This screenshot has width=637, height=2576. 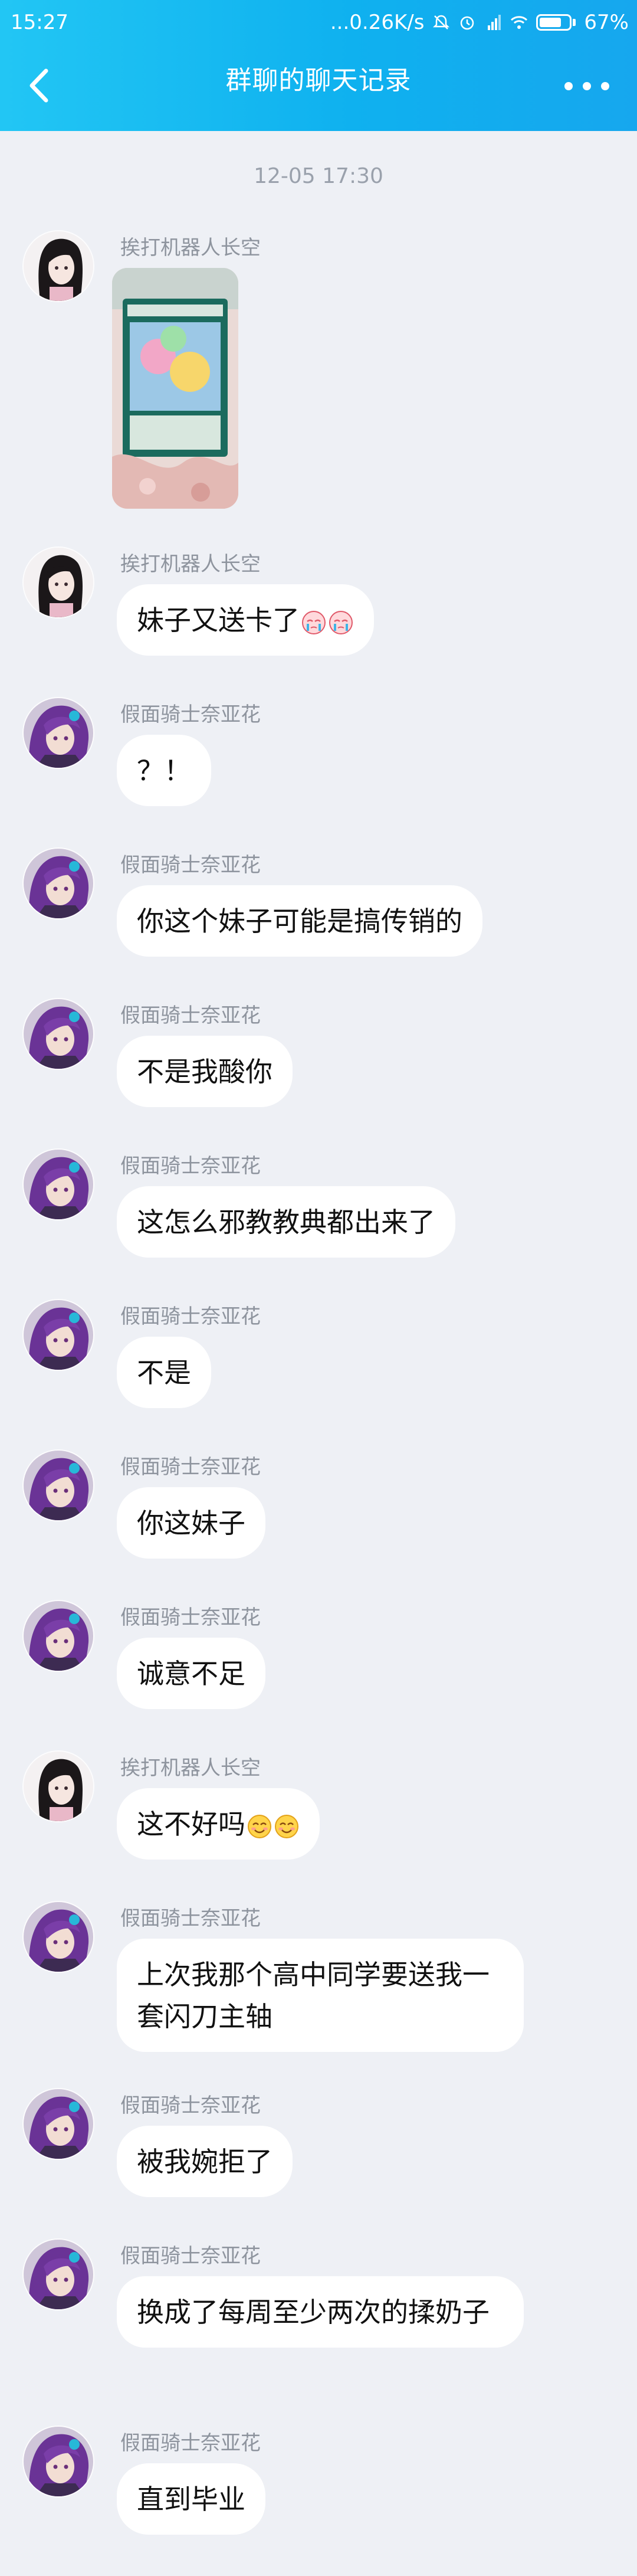 I want to click on message-bubble: 你这妹子, so click(x=191, y=1523).